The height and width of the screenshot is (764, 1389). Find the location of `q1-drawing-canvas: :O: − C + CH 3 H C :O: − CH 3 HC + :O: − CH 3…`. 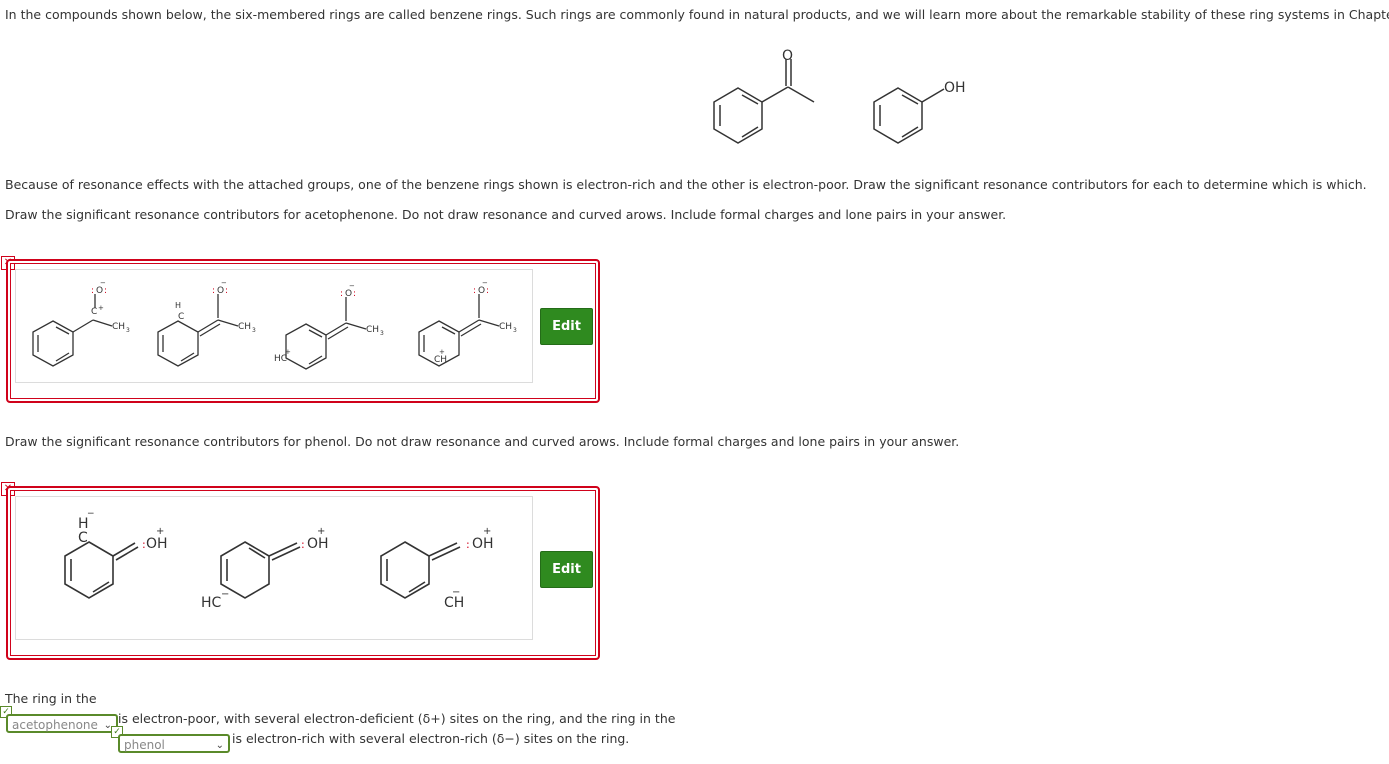

q1-drawing-canvas: :O: − C + CH 3 H C :O: − CH 3 HC + :O: − CH 3… is located at coordinates (274, 326).